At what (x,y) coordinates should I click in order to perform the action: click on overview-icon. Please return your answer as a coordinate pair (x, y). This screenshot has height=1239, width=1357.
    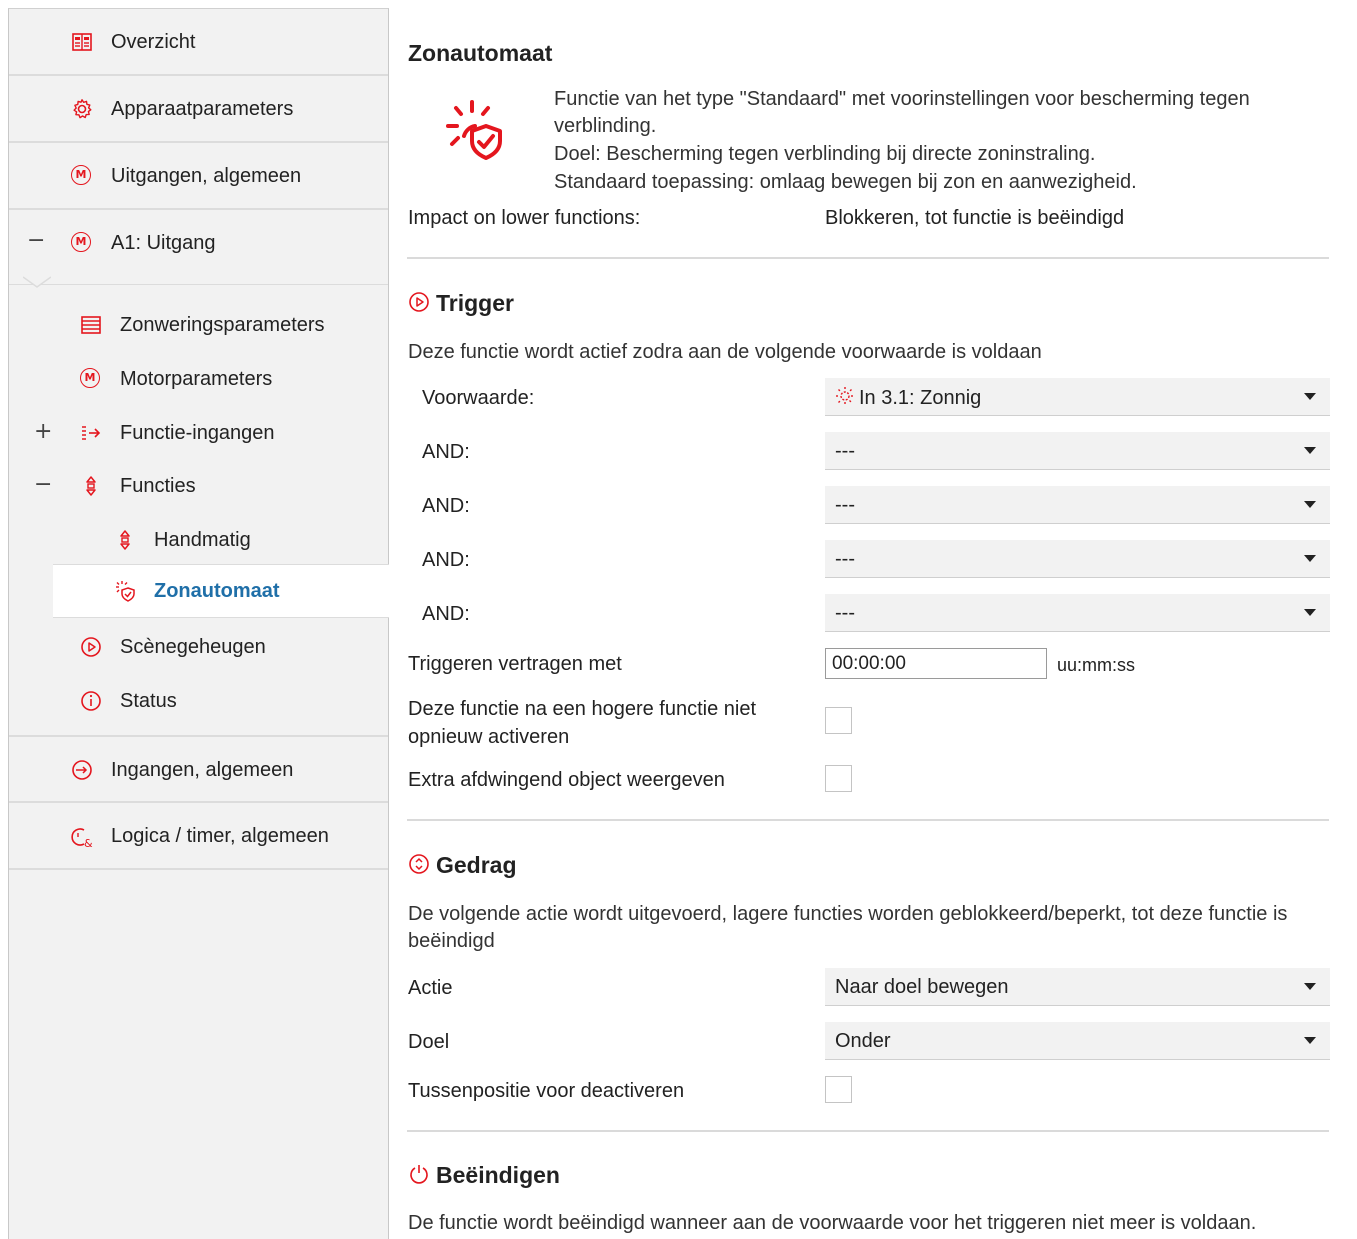
    Looking at the image, I should click on (82, 42).